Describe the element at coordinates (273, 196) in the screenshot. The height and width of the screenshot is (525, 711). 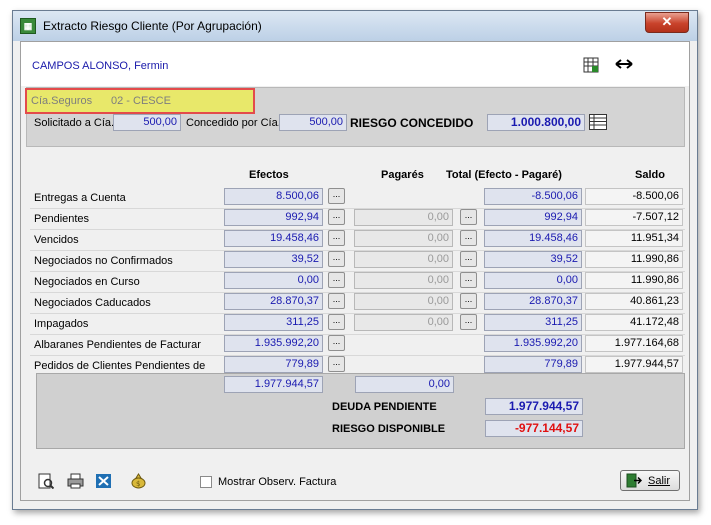
I see `efectos-field: 8.500,06` at that location.